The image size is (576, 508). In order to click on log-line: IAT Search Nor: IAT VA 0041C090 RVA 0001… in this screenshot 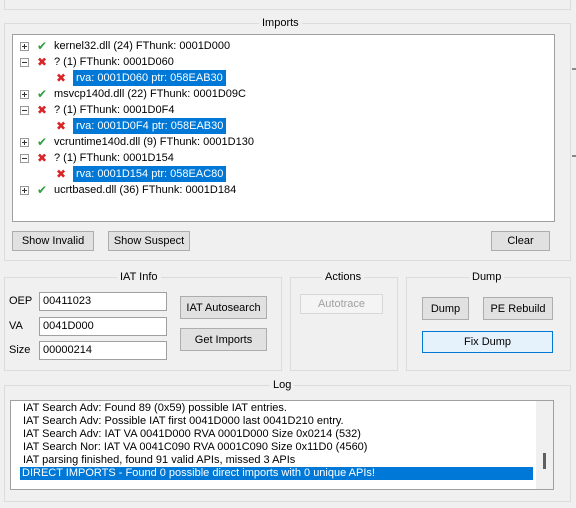, I will do `click(277, 447)`.